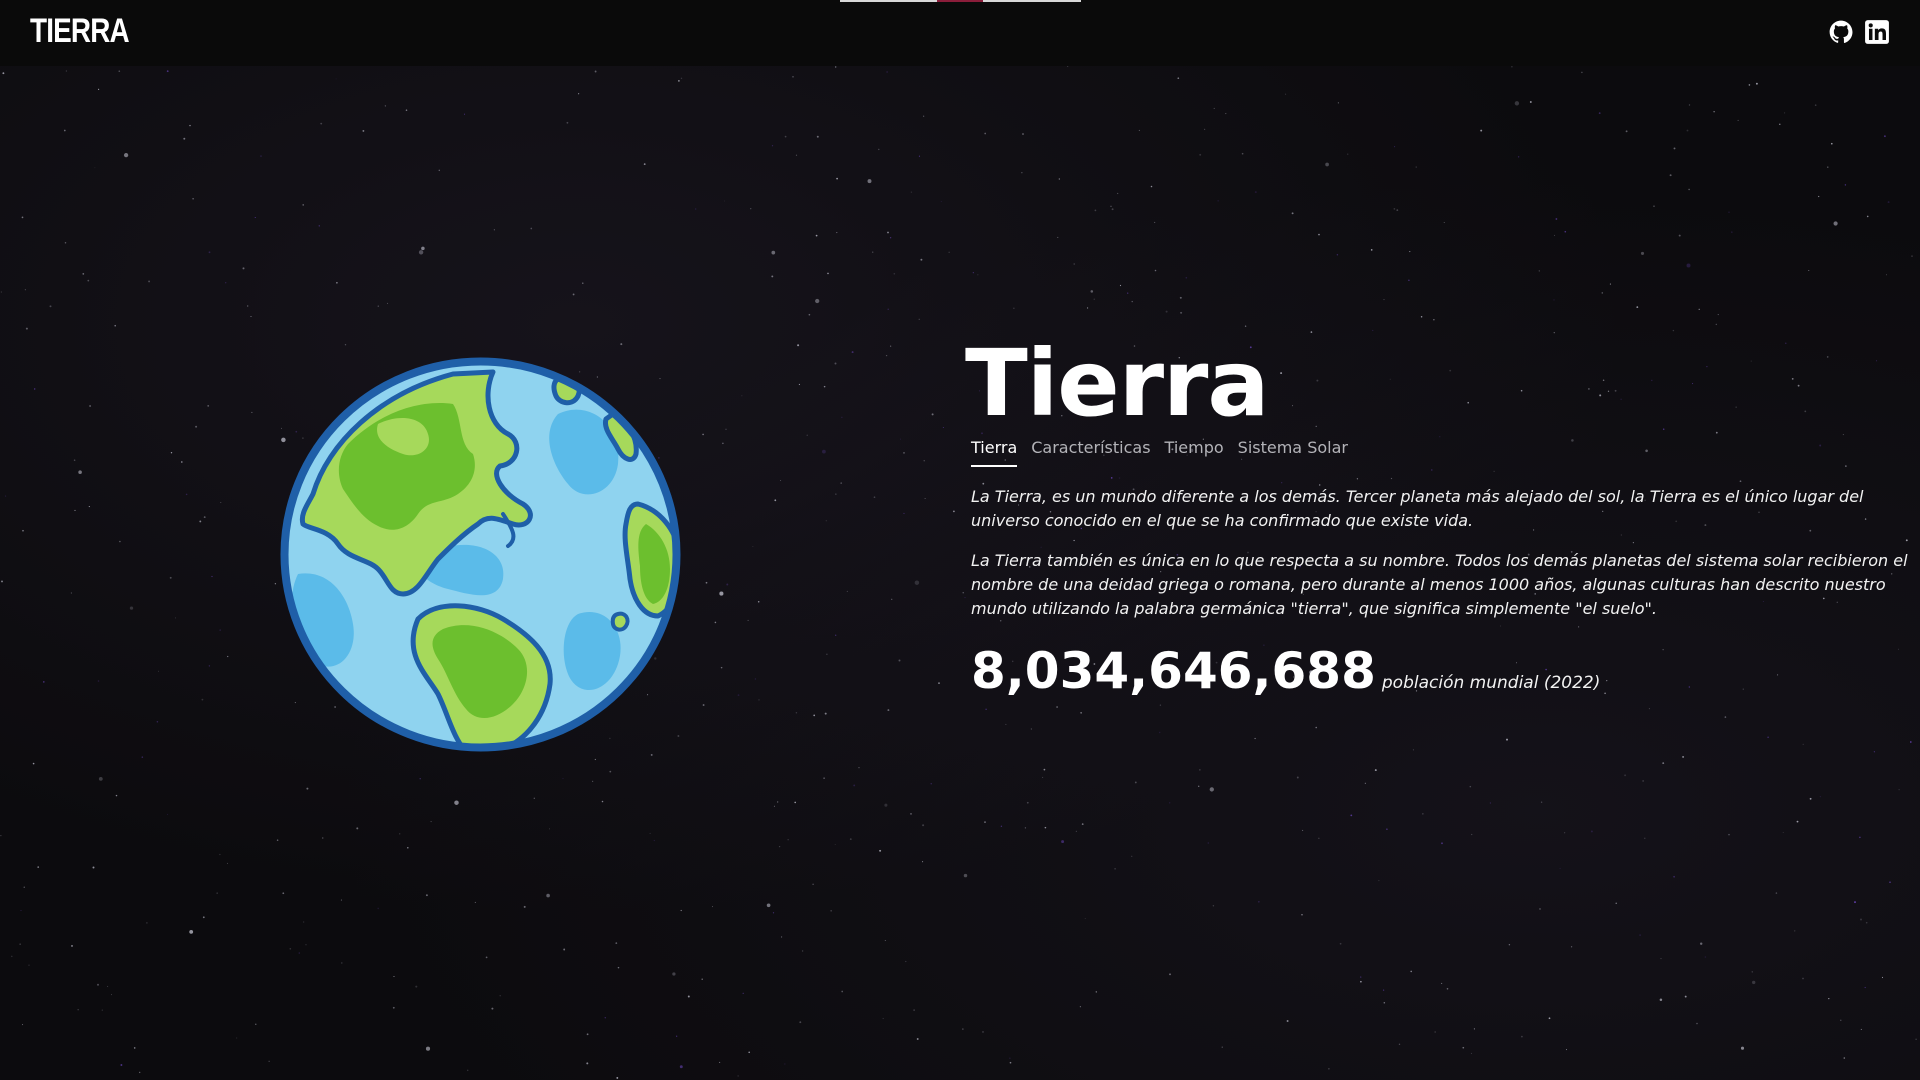 This screenshot has width=1920, height=1080. What do you see at coordinates (1090, 452) in the screenshot?
I see `tab-caracteristicas: Características` at bounding box center [1090, 452].